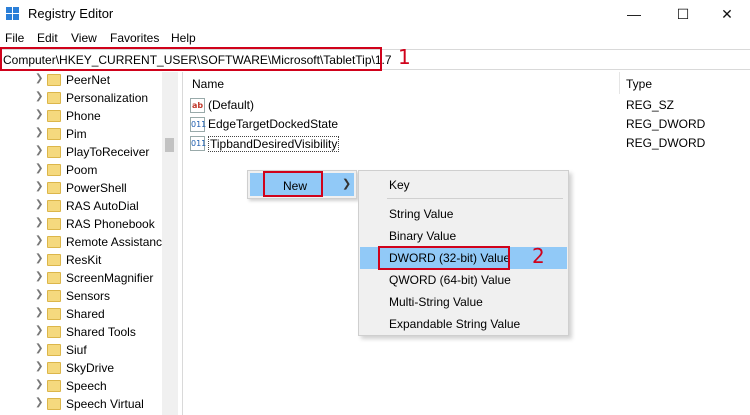  I want to click on step-2-label: 2, so click(538, 256).